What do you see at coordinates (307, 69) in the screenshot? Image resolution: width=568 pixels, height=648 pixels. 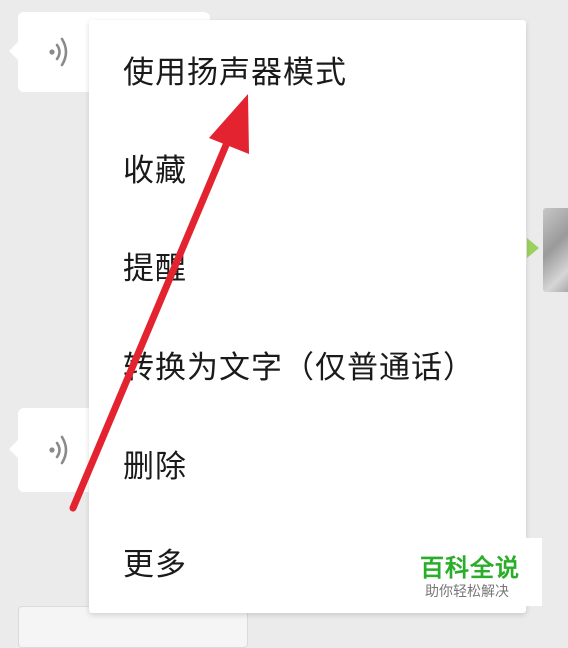 I see `menu-item-speaker-mode: 使用扬声器模式` at bounding box center [307, 69].